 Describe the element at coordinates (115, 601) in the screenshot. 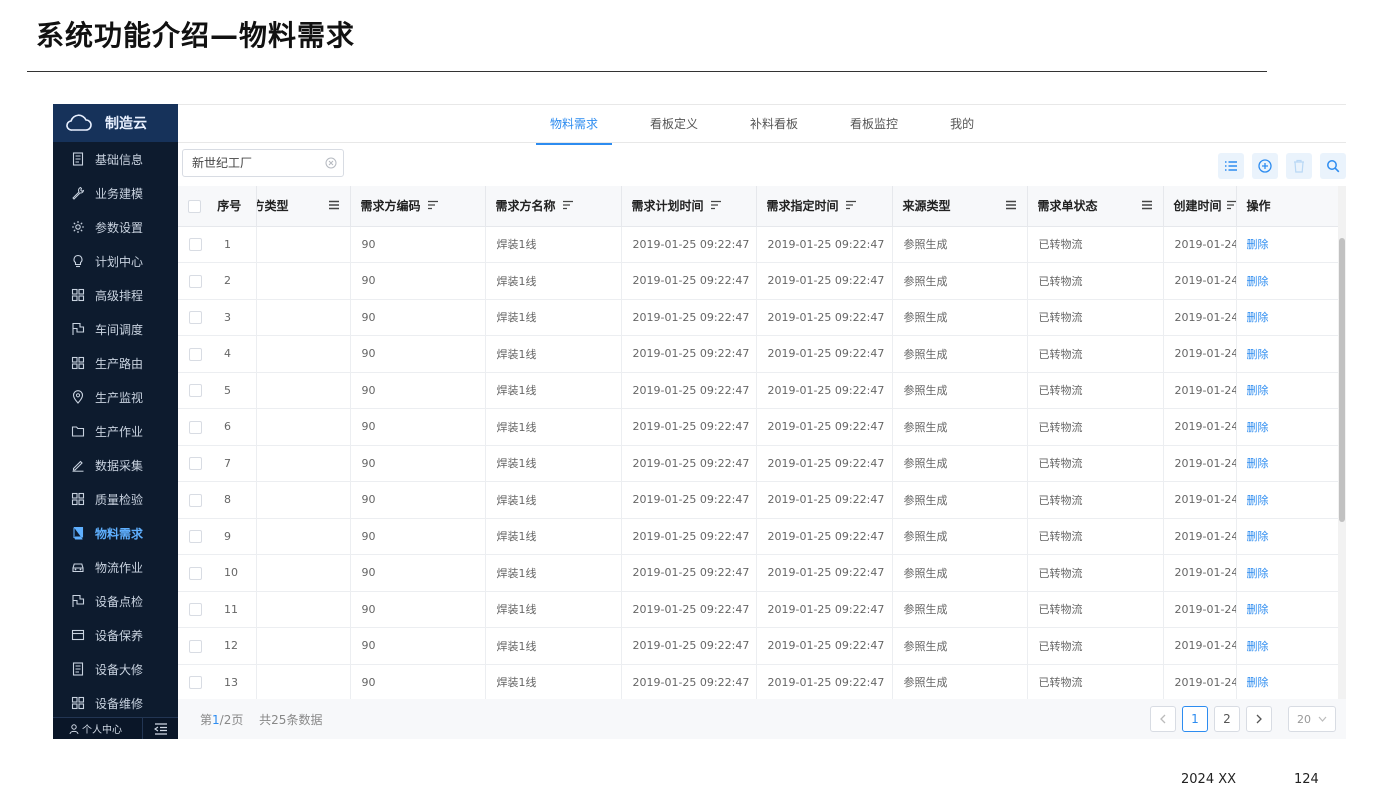

I see `sidebar-item-14: 设备点检` at that location.